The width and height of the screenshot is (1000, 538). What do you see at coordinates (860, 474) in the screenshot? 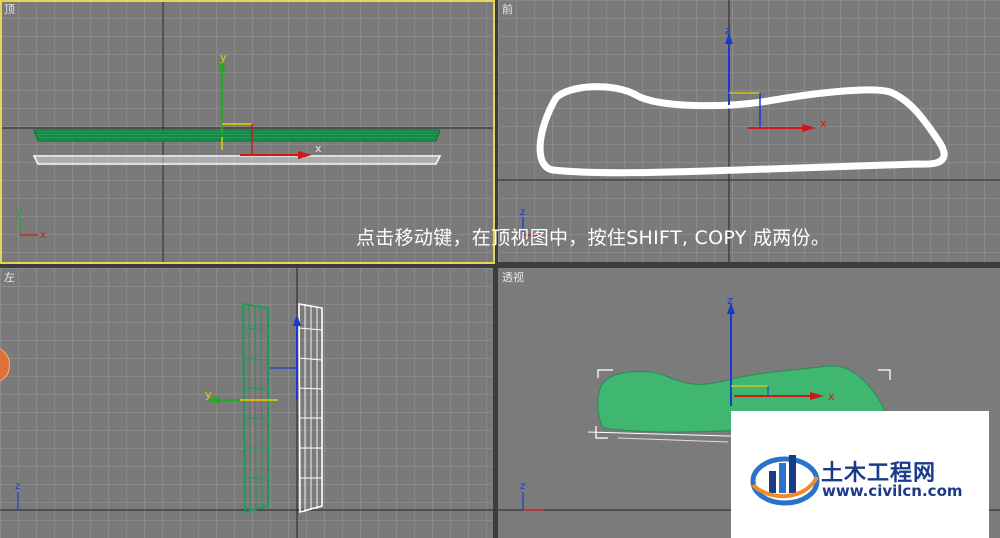
I see `site-watermark: 土木工程网 www.civilcn.com` at bounding box center [860, 474].